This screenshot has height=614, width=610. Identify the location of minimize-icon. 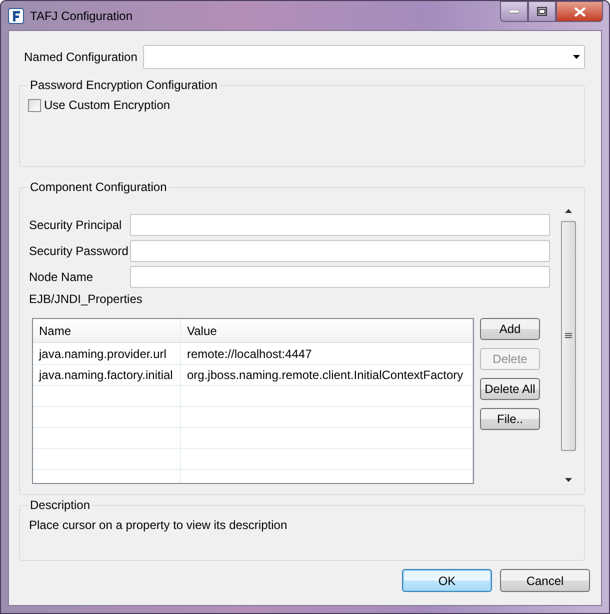
(514, 12).